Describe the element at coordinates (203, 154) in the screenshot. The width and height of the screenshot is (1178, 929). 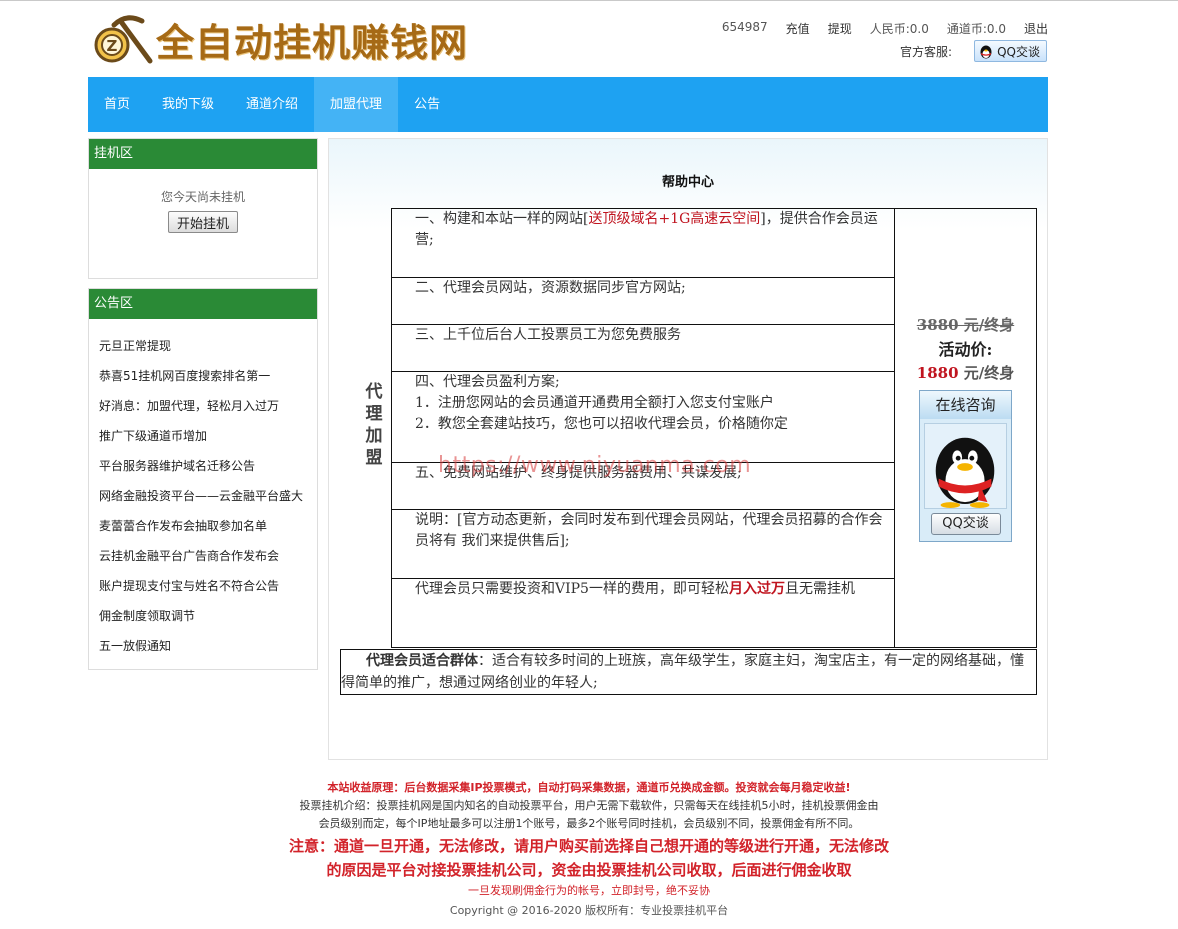
I see `hang-panel-title: 挂机区` at that location.